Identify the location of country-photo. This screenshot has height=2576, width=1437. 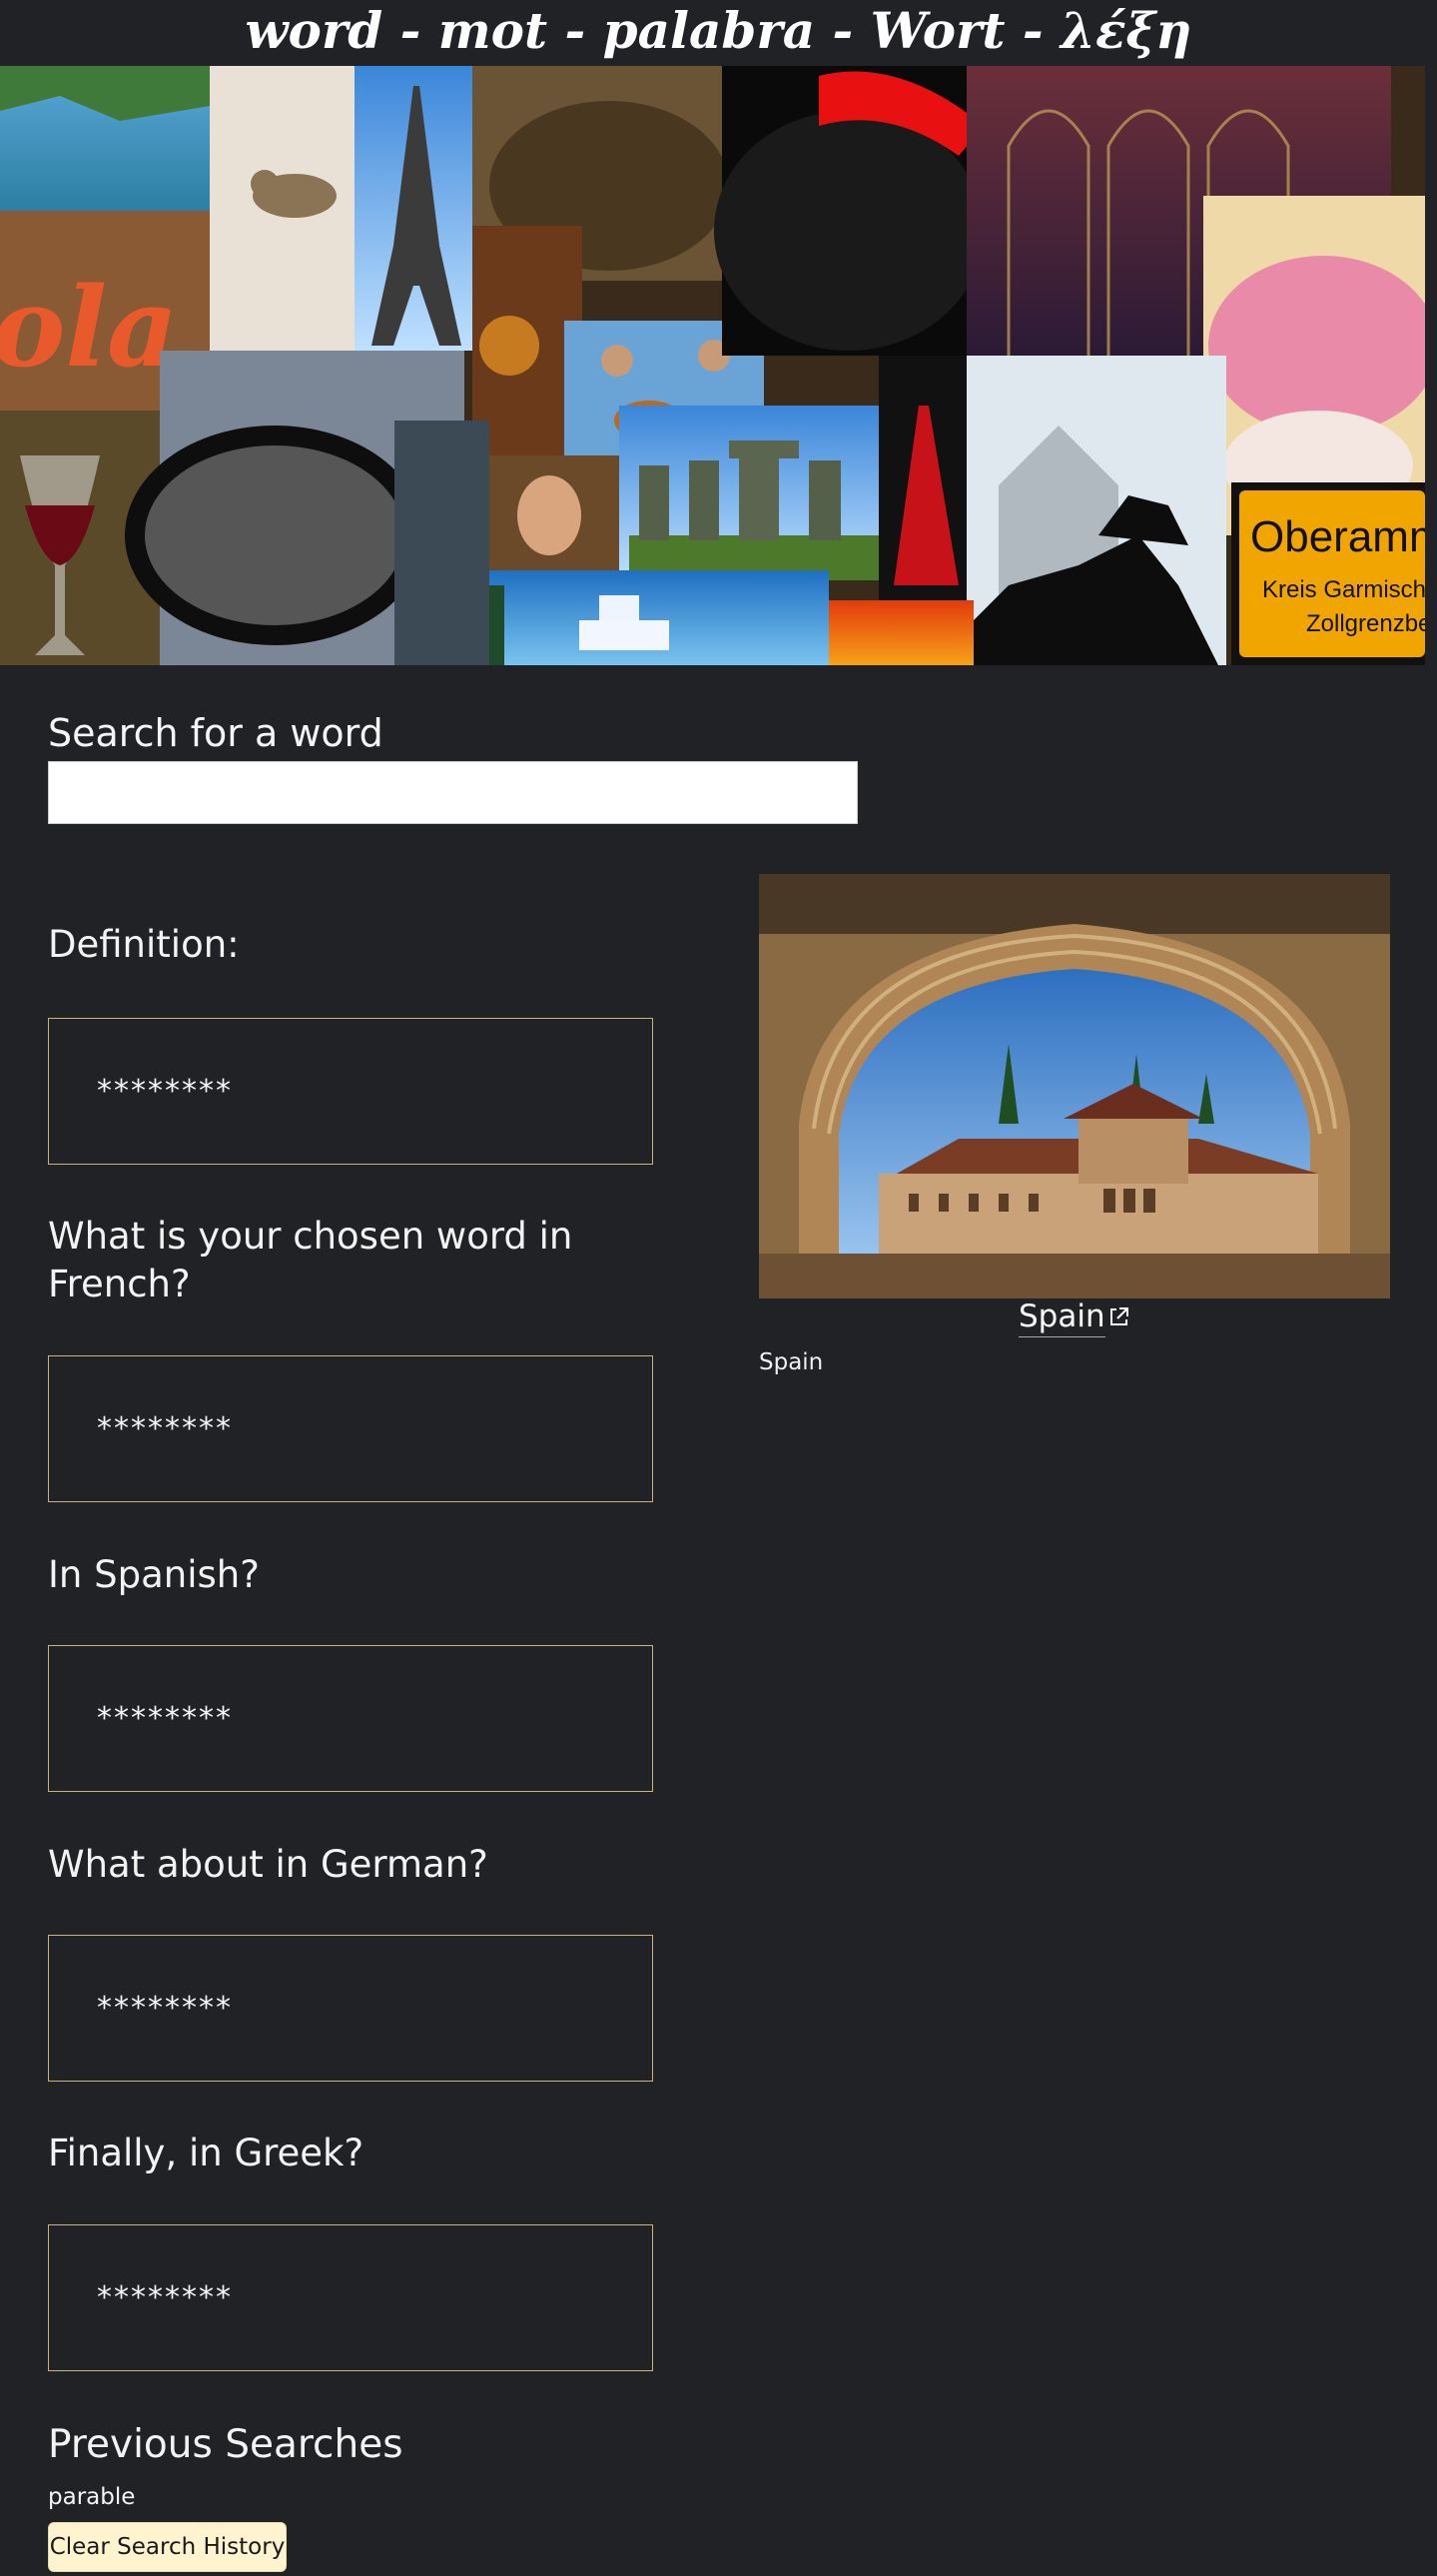
(1074, 1086).